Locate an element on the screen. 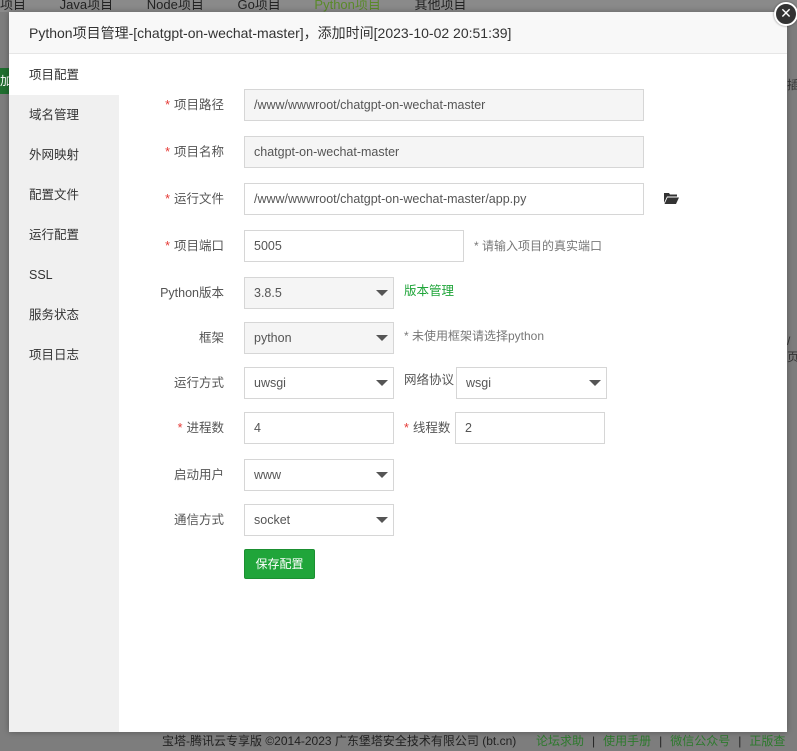 The height and width of the screenshot is (751, 797). path-label: * 项目路径 is located at coordinates (194, 105).